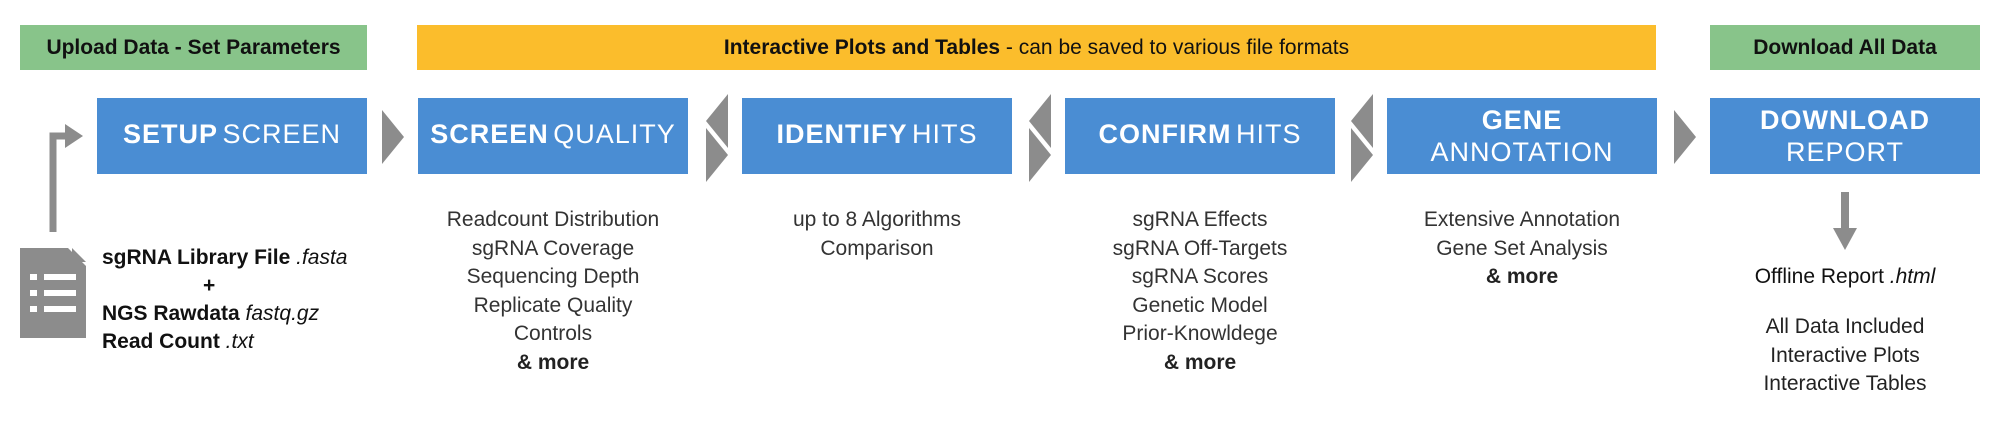  What do you see at coordinates (1522, 136) in the screenshot?
I see `step-gene-annotation: GENE ANNOTATION` at bounding box center [1522, 136].